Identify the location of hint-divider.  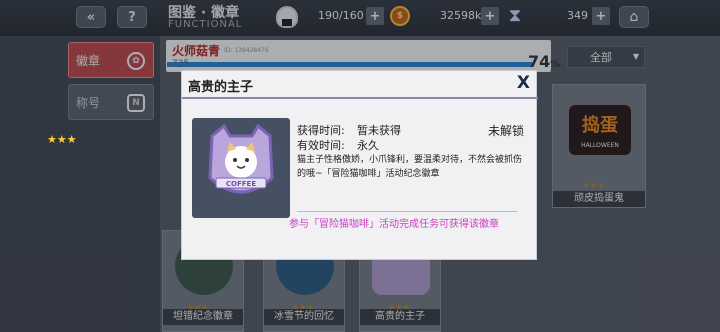
(407, 211).